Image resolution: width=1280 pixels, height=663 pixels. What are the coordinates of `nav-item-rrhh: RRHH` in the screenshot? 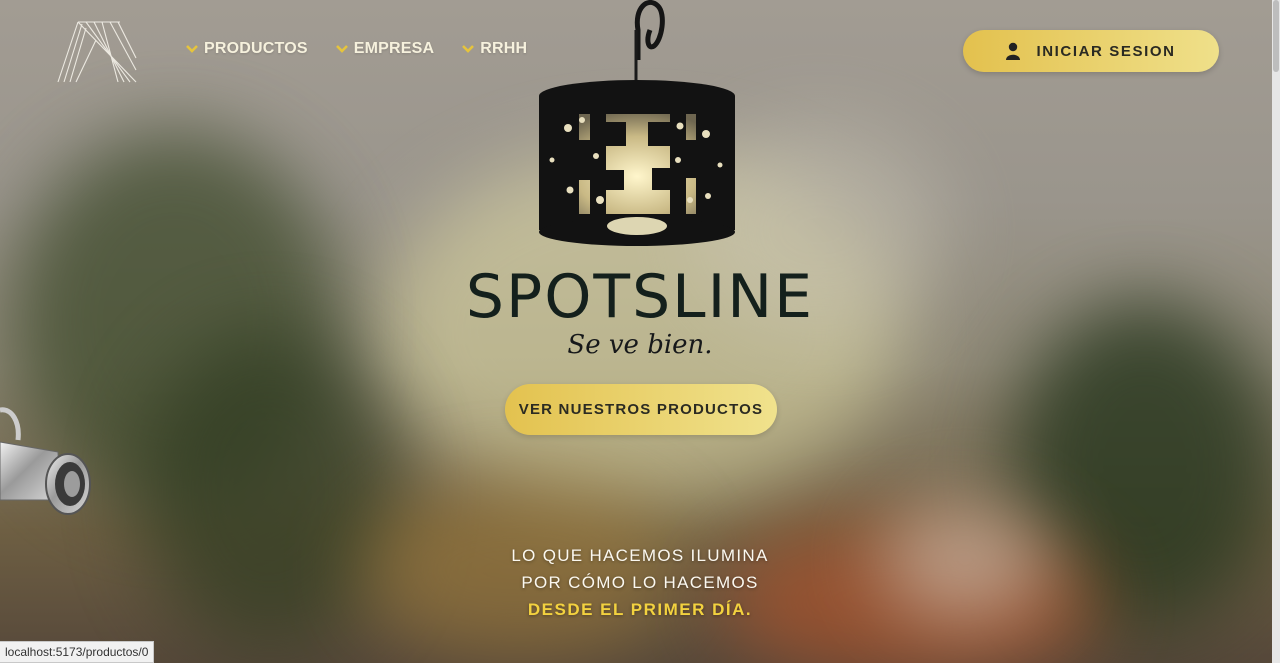 It's located at (494, 49).